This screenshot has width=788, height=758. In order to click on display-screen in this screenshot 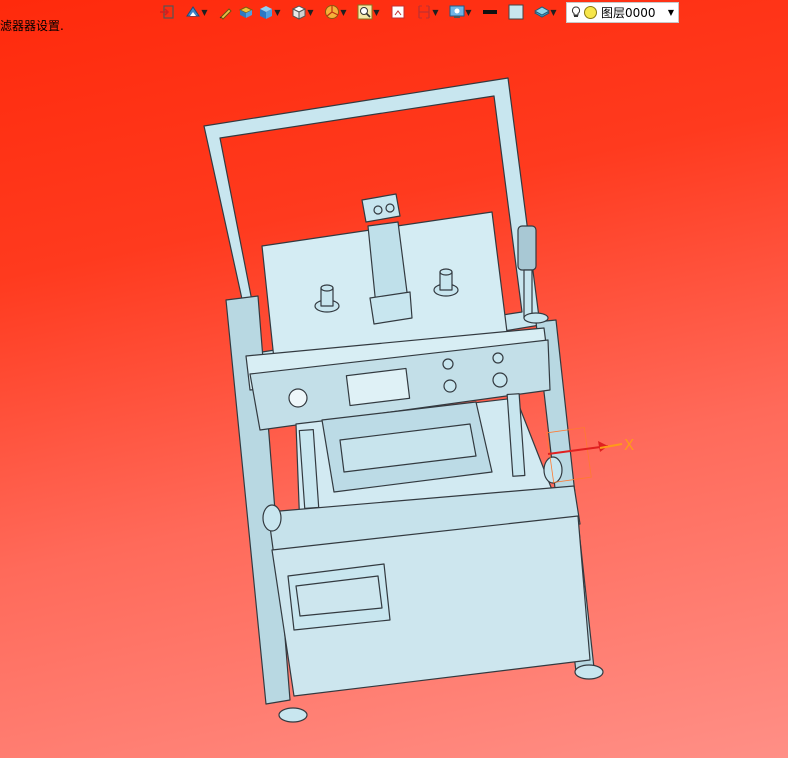, I will do `click(378, 387)`.